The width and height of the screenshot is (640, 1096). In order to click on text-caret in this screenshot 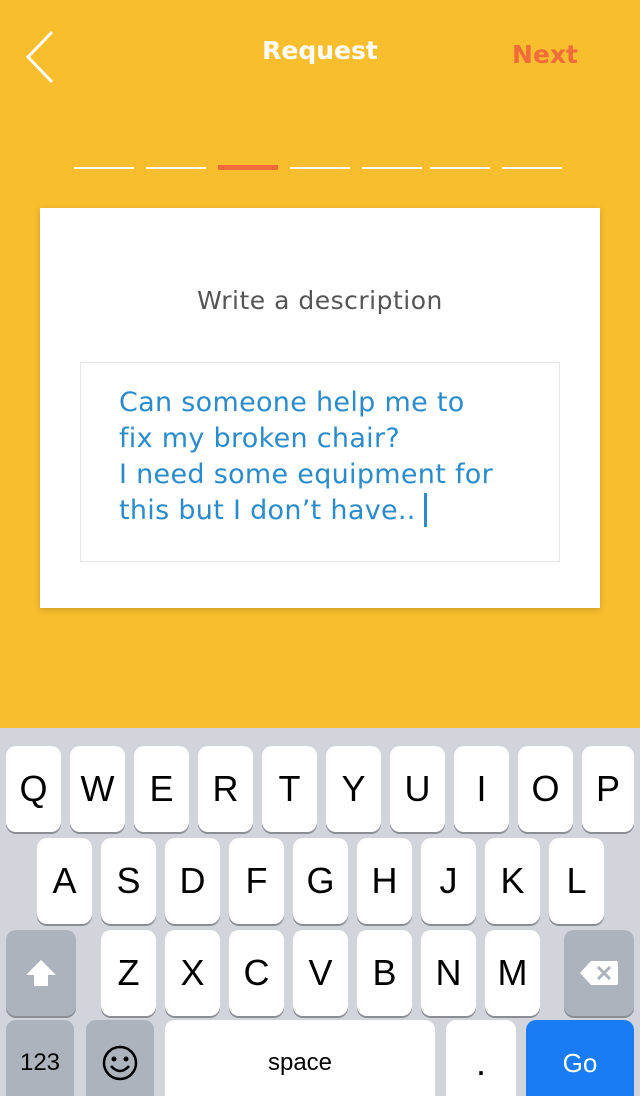, I will do `click(425, 510)`.